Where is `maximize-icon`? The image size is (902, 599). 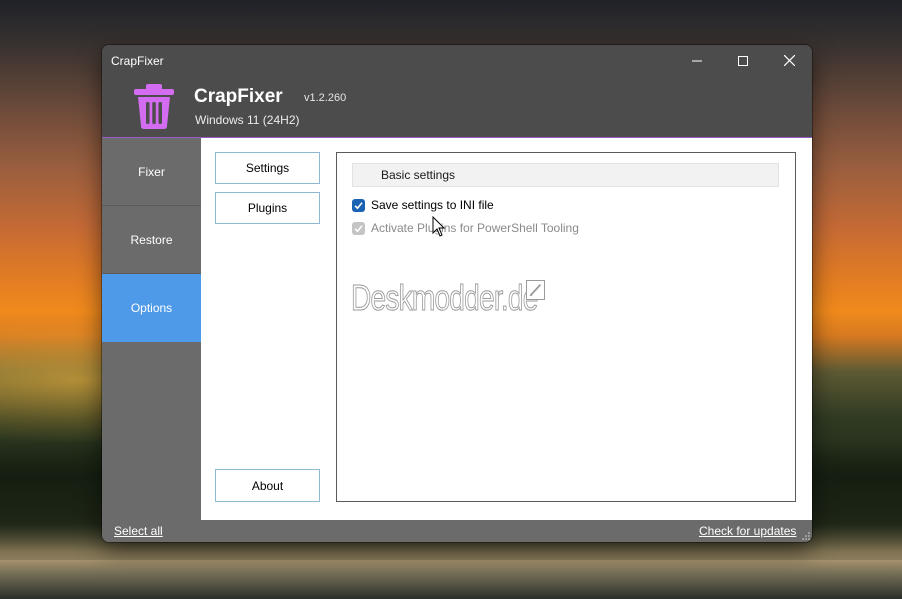
maximize-icon is located at coordinates (743, 60).